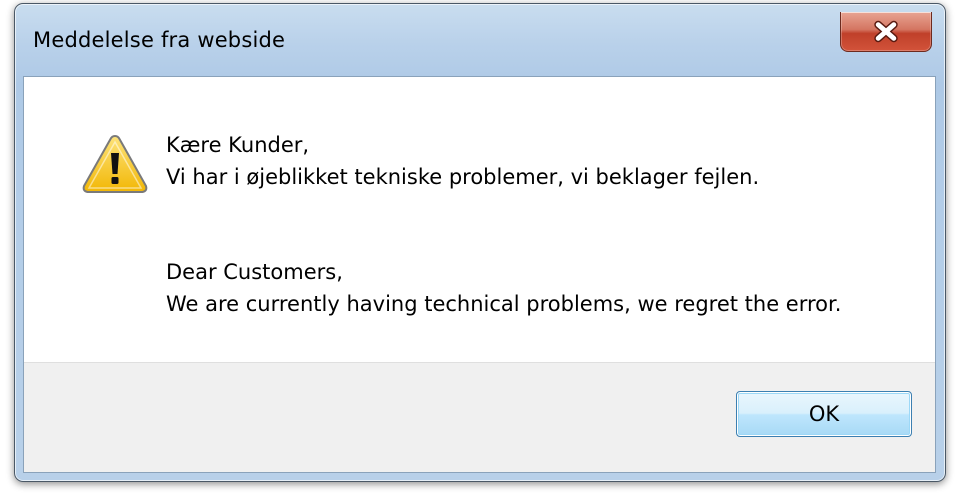  What do you see at coordinates (824, 414) in the screenshot?
I see `ok-button: OK` at bounding box center [824, 414].